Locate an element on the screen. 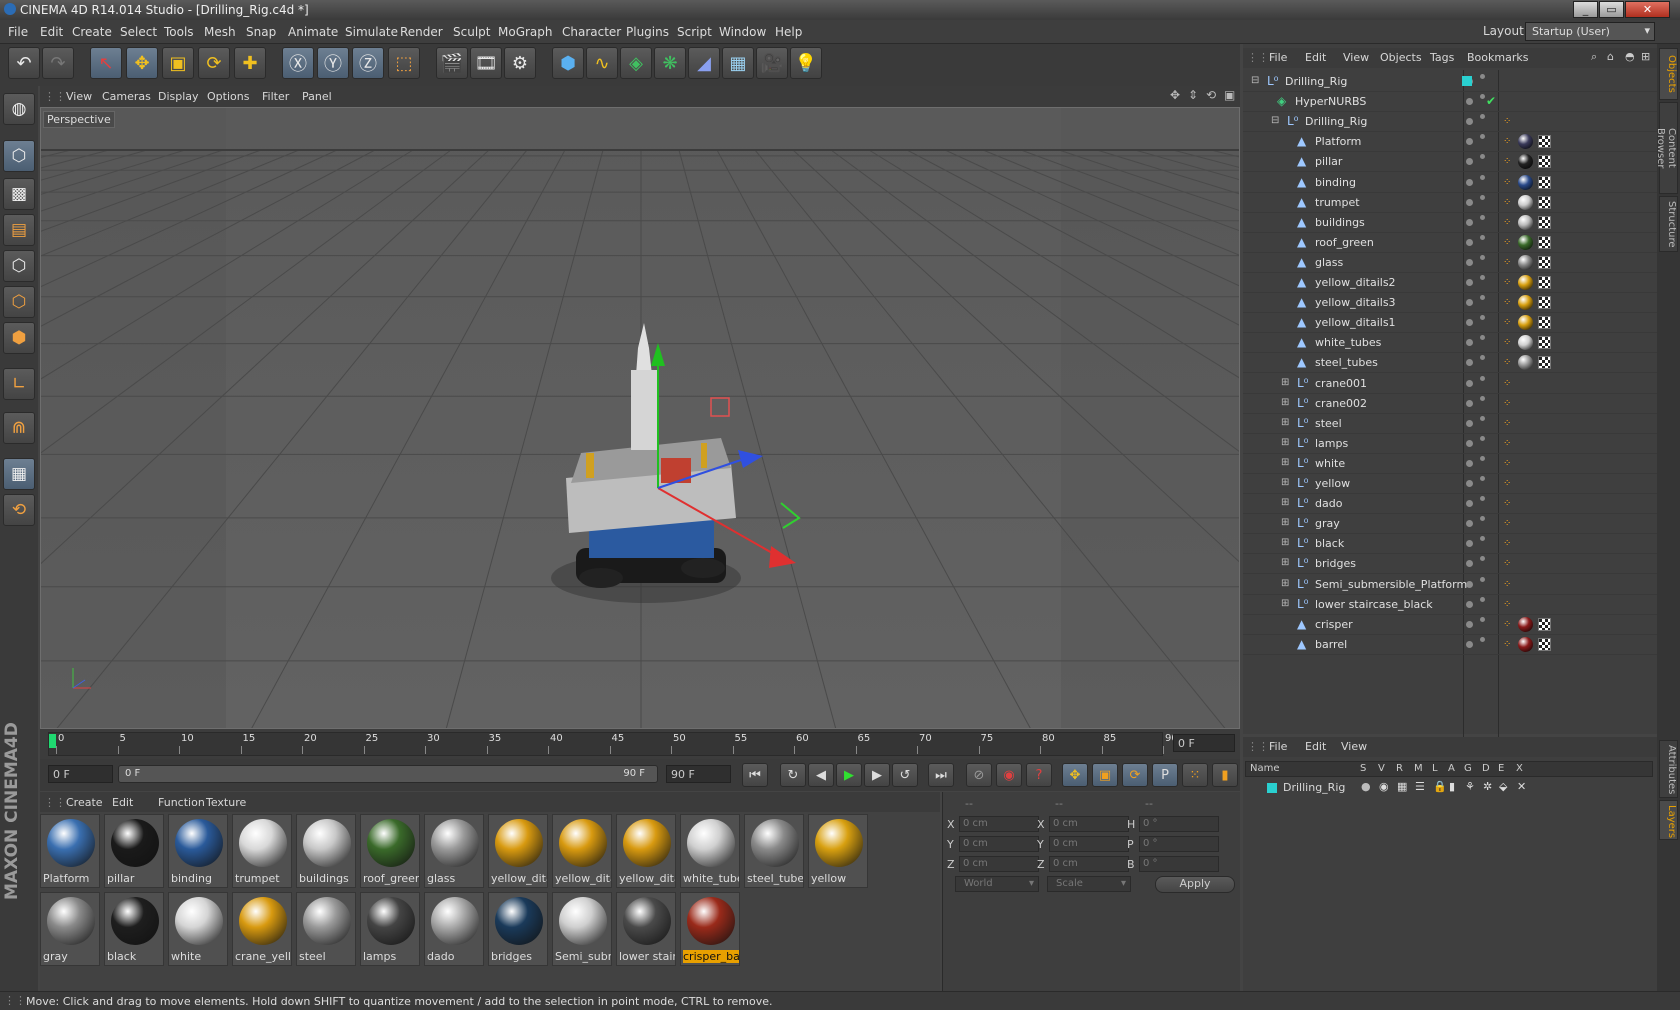 This screenshot has width=1680, height=1010. viewport-menu-cameras: Cameras is located at coordinates (126, 96).